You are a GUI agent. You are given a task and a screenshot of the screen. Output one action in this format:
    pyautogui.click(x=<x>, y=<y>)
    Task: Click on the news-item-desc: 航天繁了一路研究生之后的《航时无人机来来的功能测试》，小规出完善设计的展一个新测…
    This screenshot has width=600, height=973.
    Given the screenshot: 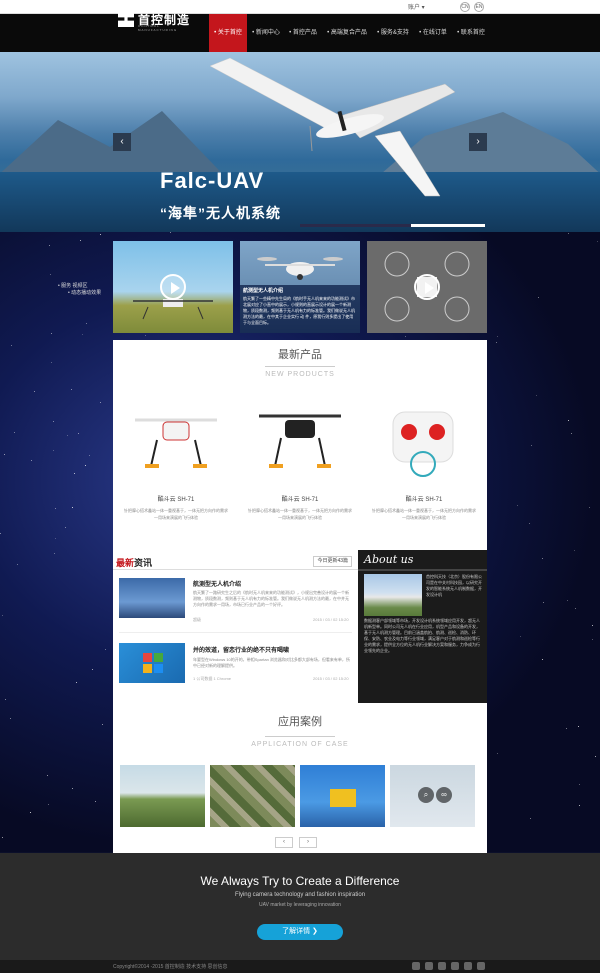 What is the action you would take?
    pyautogui.click(x=271, y=598)
    